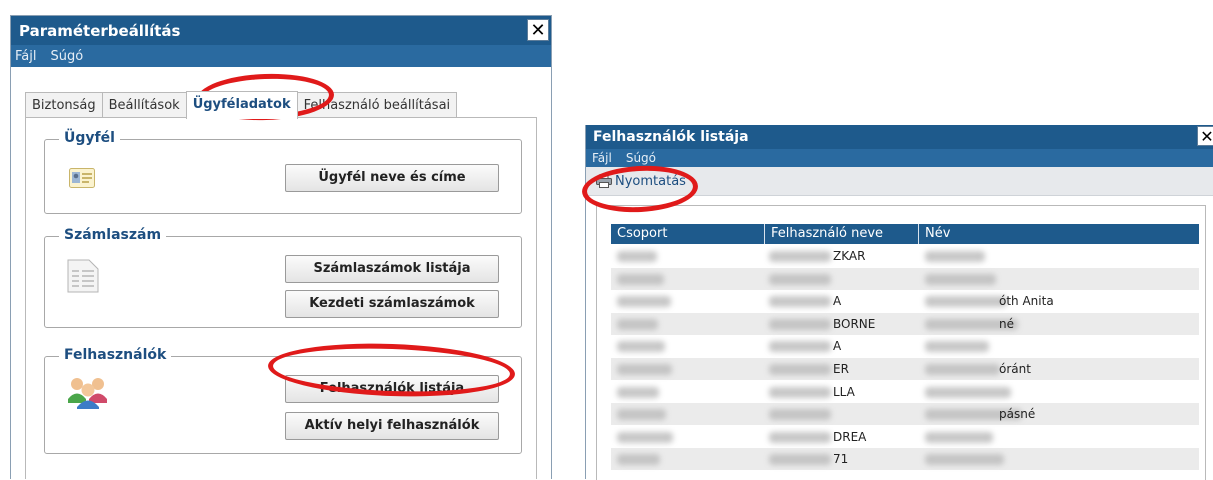  What do you see at coordinates (64, 105) in the screenshot?
I see `tab-security: Biztonság` at bounding box center [64, 105].